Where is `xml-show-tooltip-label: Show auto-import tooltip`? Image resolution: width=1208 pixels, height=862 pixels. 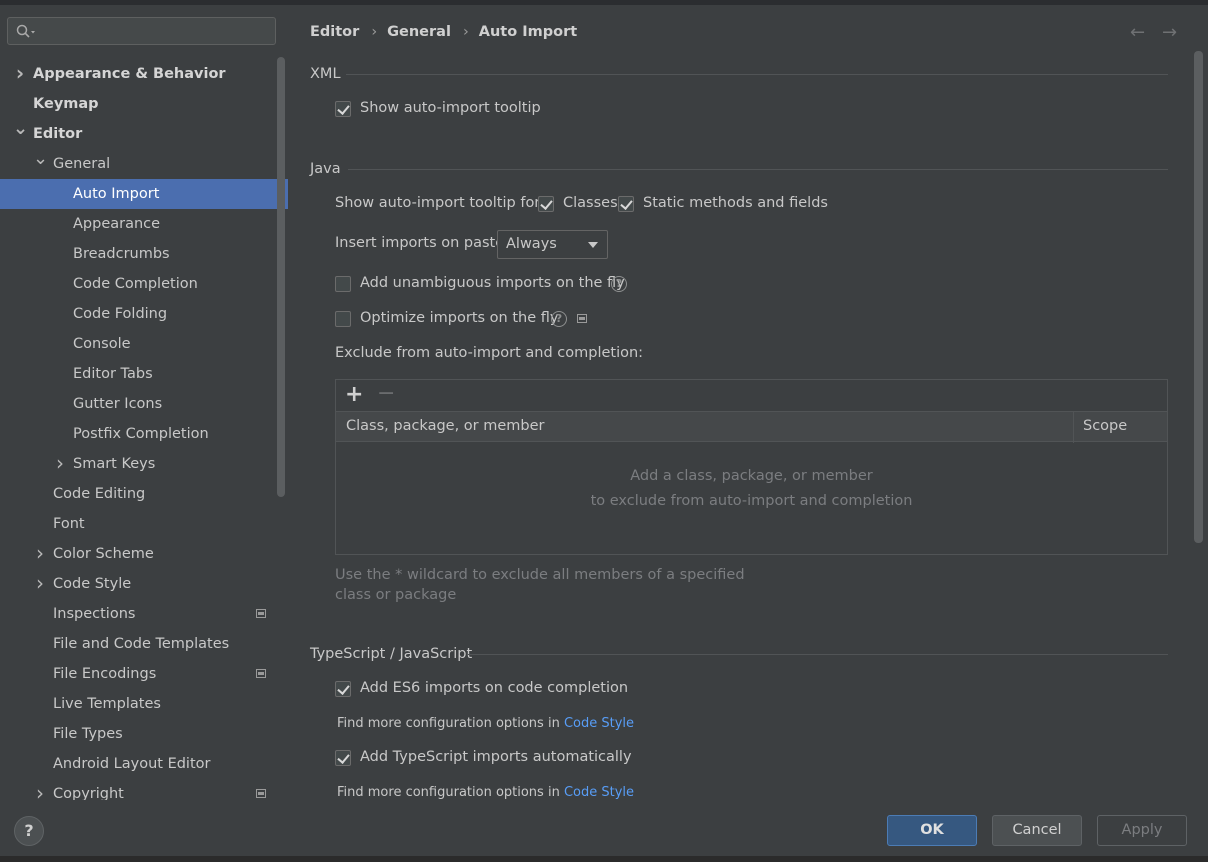
xml-show-tooltip-label: Show auto-import tooltip is located at coordinates (450, 108).